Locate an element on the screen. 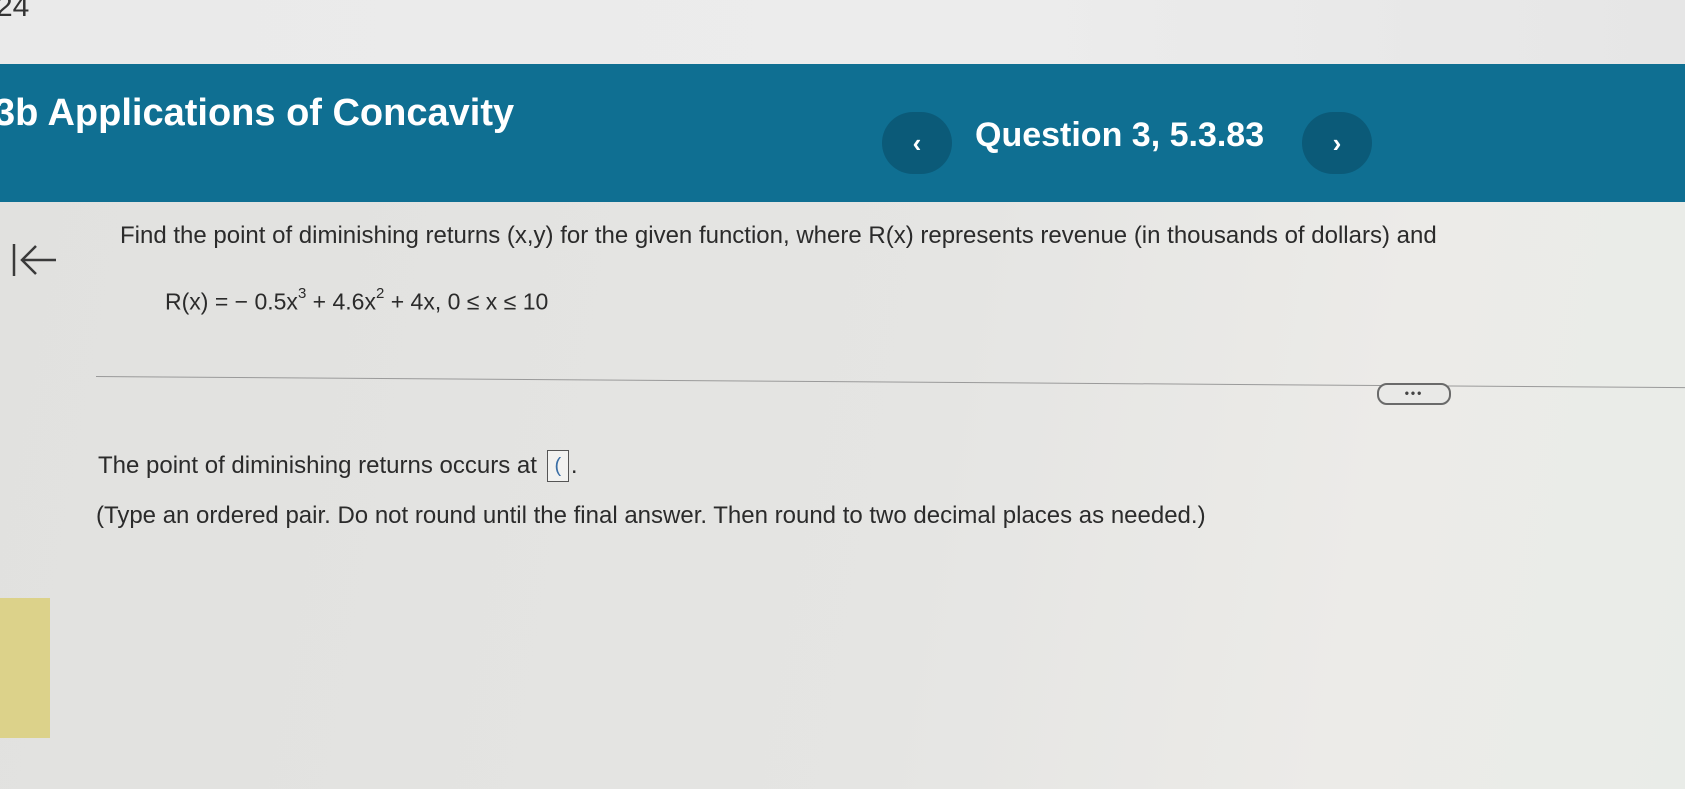 The height and width of the screenshot is (789, 1685). section-title: 3b Applications of Concavity is located at coordinates (257, 113).